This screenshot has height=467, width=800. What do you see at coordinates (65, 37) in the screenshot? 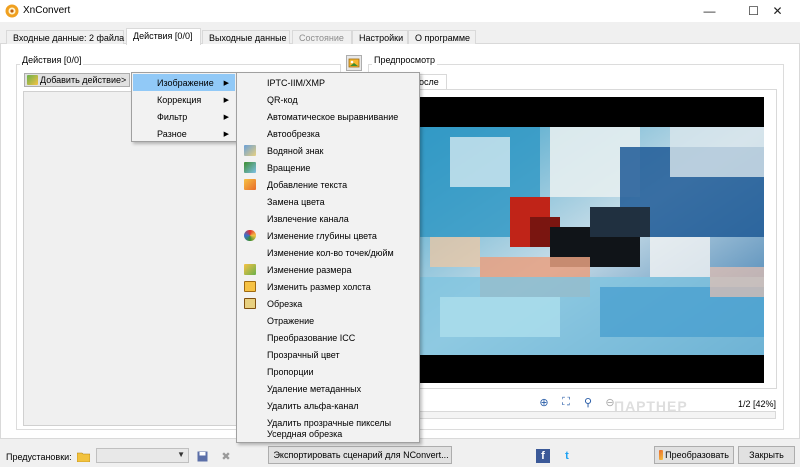
I see `tab-input: Входные данные: 2 файла` at bounding box center [65, 37].